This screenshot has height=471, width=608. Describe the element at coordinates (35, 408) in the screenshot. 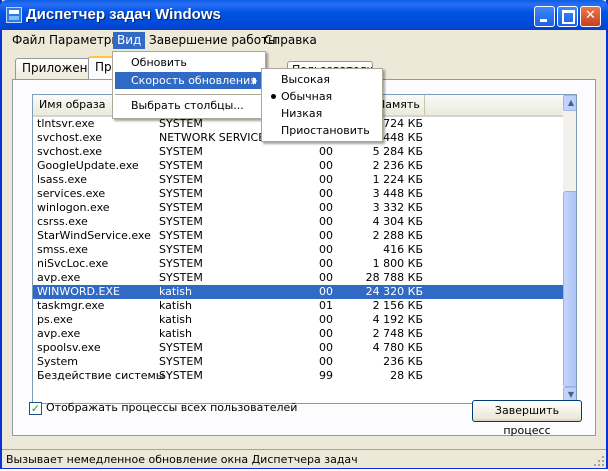

I see `show-all-users-checkbox: ✓` at that location.